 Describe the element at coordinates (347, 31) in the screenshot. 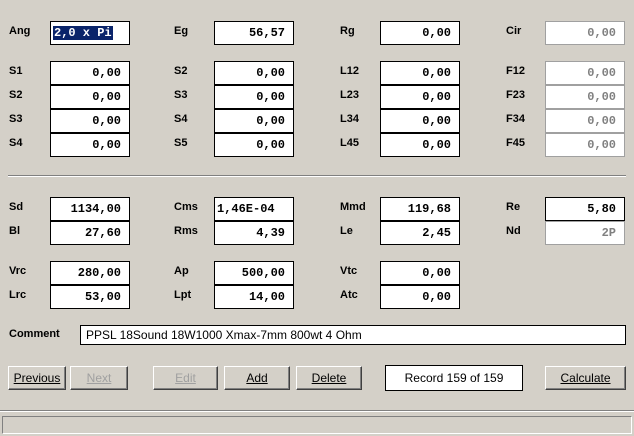

I see `label-rg: Rg` at that location.